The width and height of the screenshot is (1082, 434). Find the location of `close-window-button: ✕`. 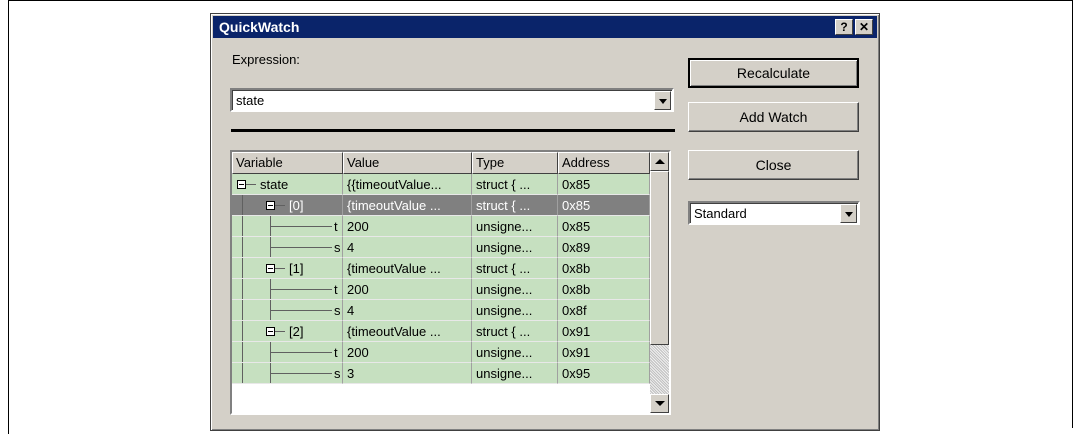

close-window-button: ✕ is located at coordinates (864, 27).